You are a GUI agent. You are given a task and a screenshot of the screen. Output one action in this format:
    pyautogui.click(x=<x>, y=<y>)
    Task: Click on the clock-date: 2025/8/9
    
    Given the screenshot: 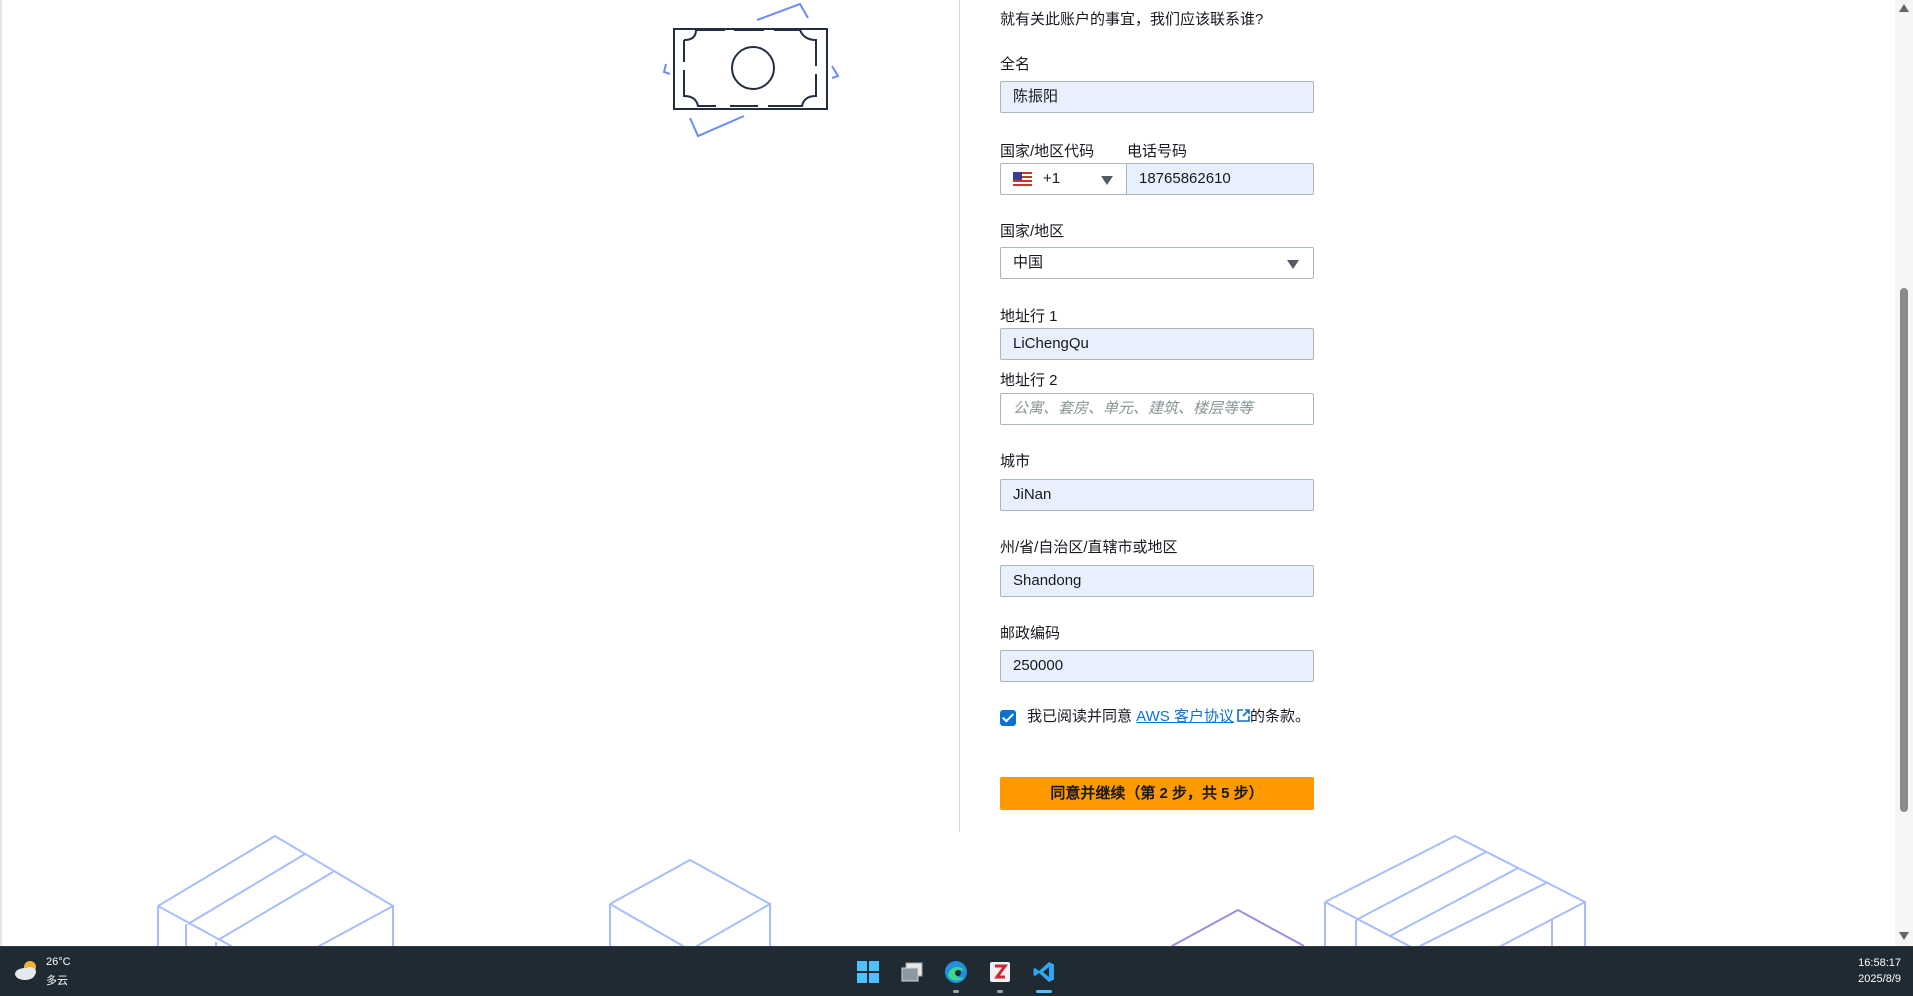 What is the action you would take?
    pyautogui.click(x=1879, y=979)
    